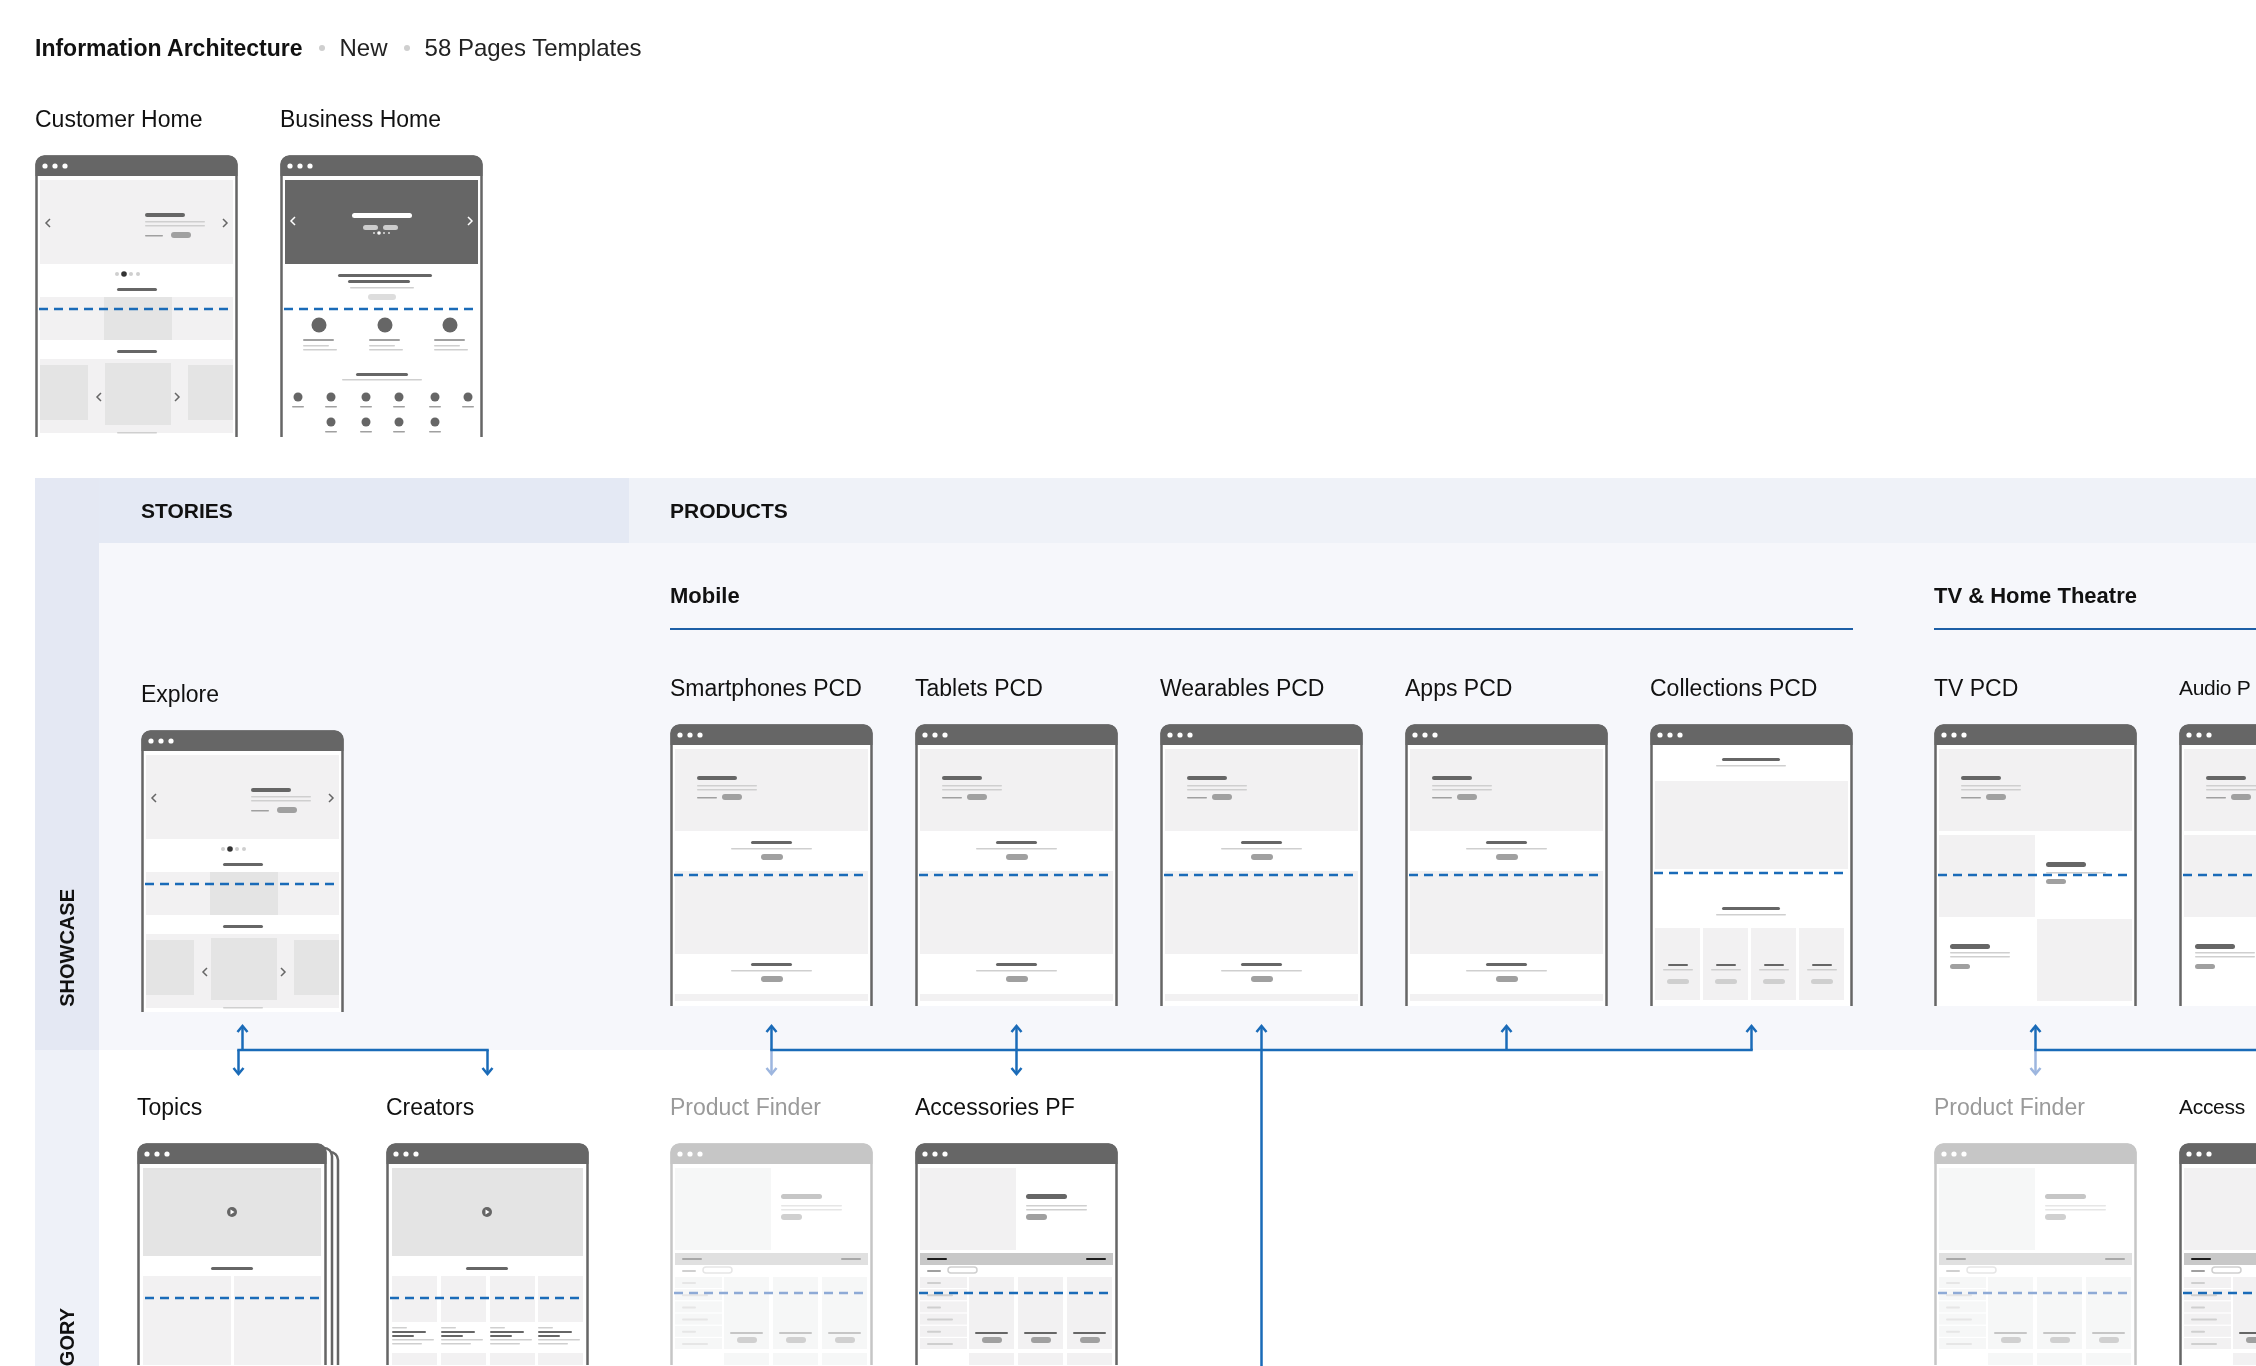 Image resolution: width=2256 pixels, height=1366 pixels. What do you see at coordinates (2212, 1107) in the screenshot?
I see `page-title: Access` at bounding box center [2212, 1107].